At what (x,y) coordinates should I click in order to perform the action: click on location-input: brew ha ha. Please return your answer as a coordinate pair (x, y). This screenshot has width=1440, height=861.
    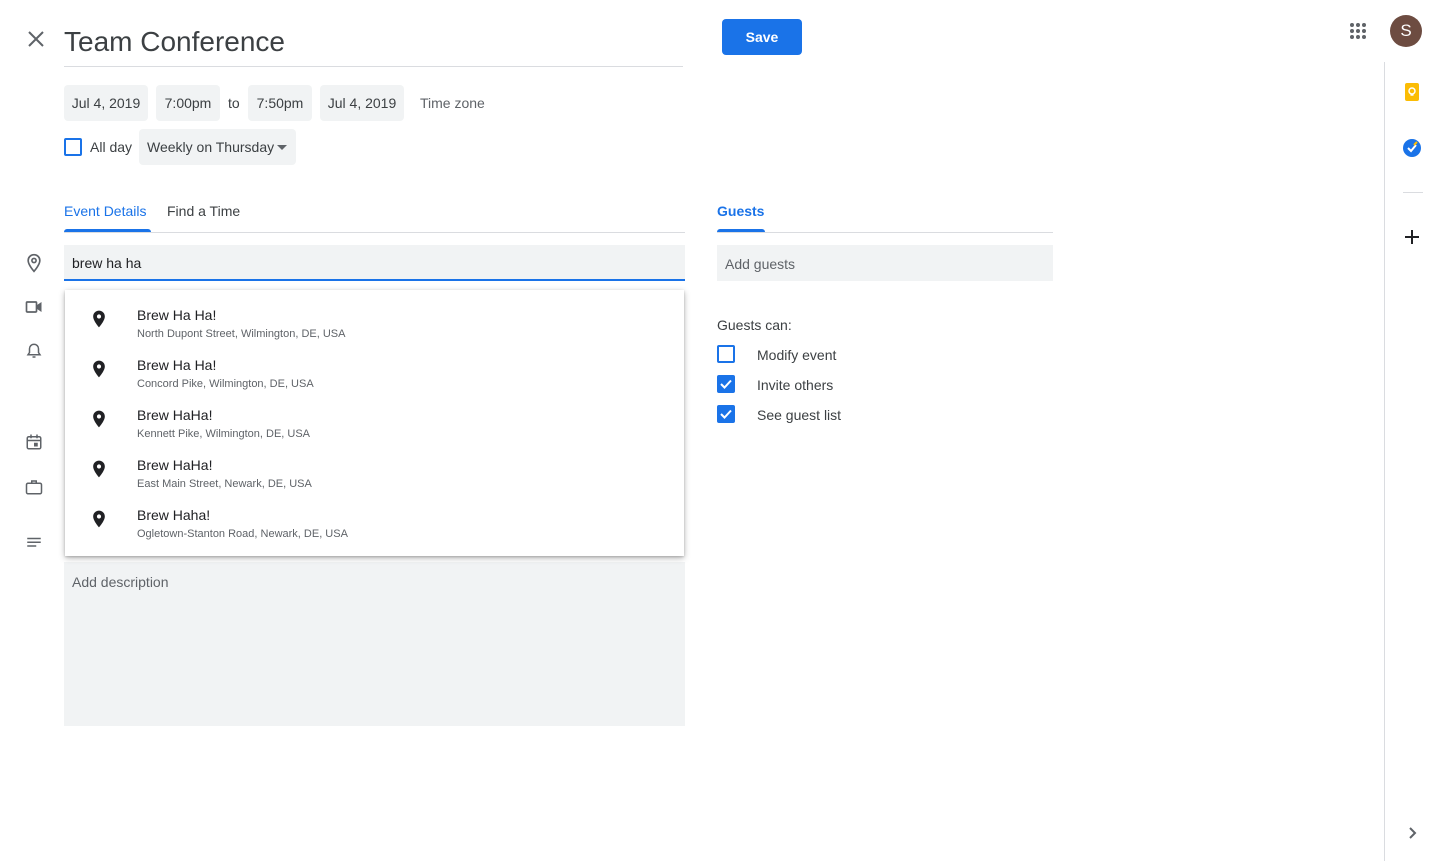
    Looking at the image, I should click on (374, 263).